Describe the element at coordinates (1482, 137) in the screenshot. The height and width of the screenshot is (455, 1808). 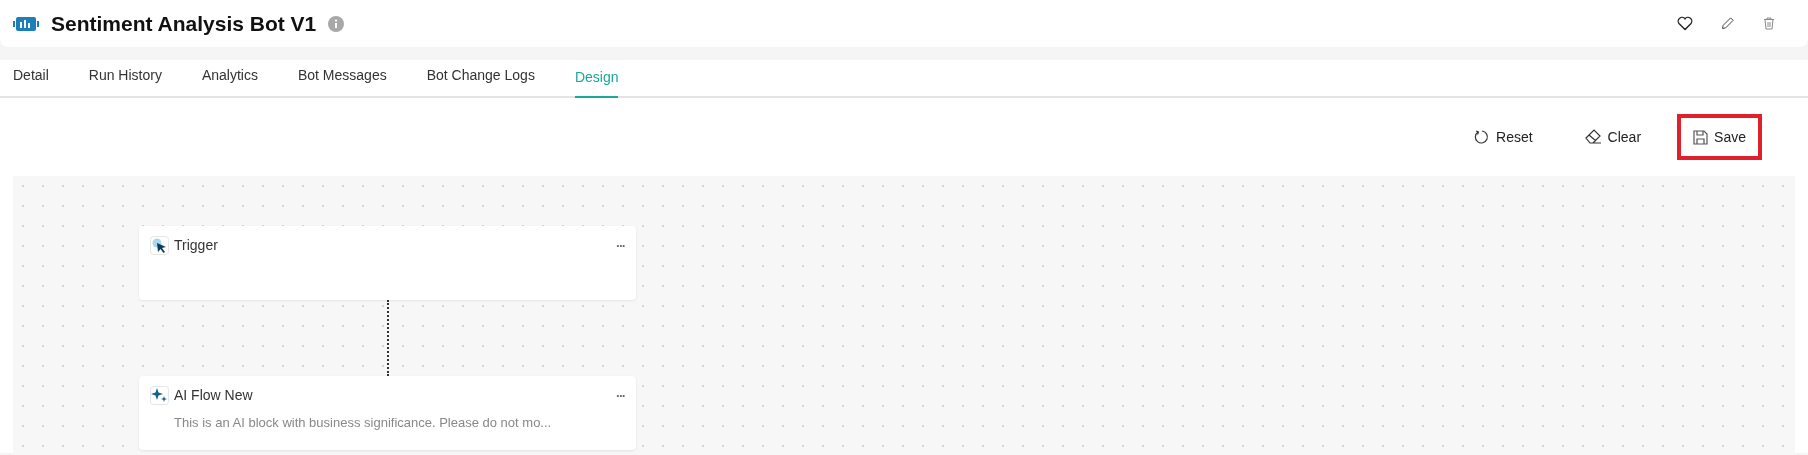
I see `reset-icon` at that location.